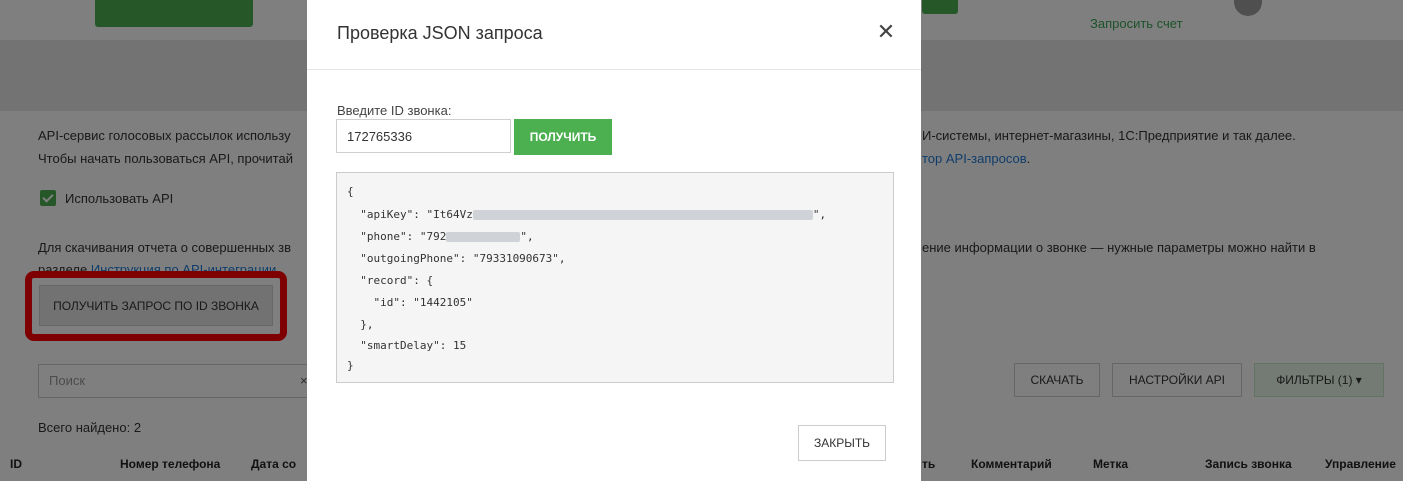 Image resolution: width=1403 pixels, height=481 pixels. Describe the element at coordinates (394, 110) in the screenshot. I see `call-id-label: Введите ID звонка:` at that location.